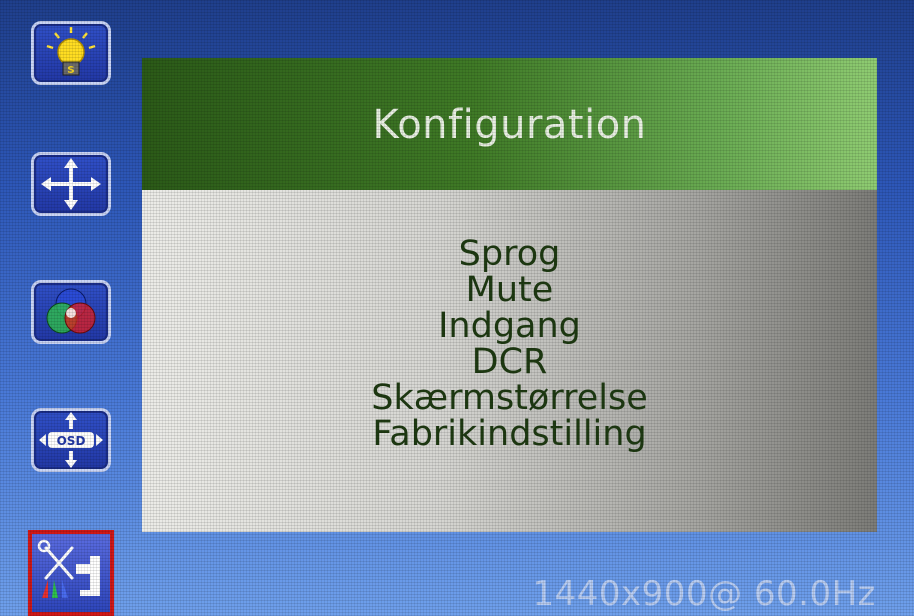  I want to click on rgb-color-icon, so click(71, 311).